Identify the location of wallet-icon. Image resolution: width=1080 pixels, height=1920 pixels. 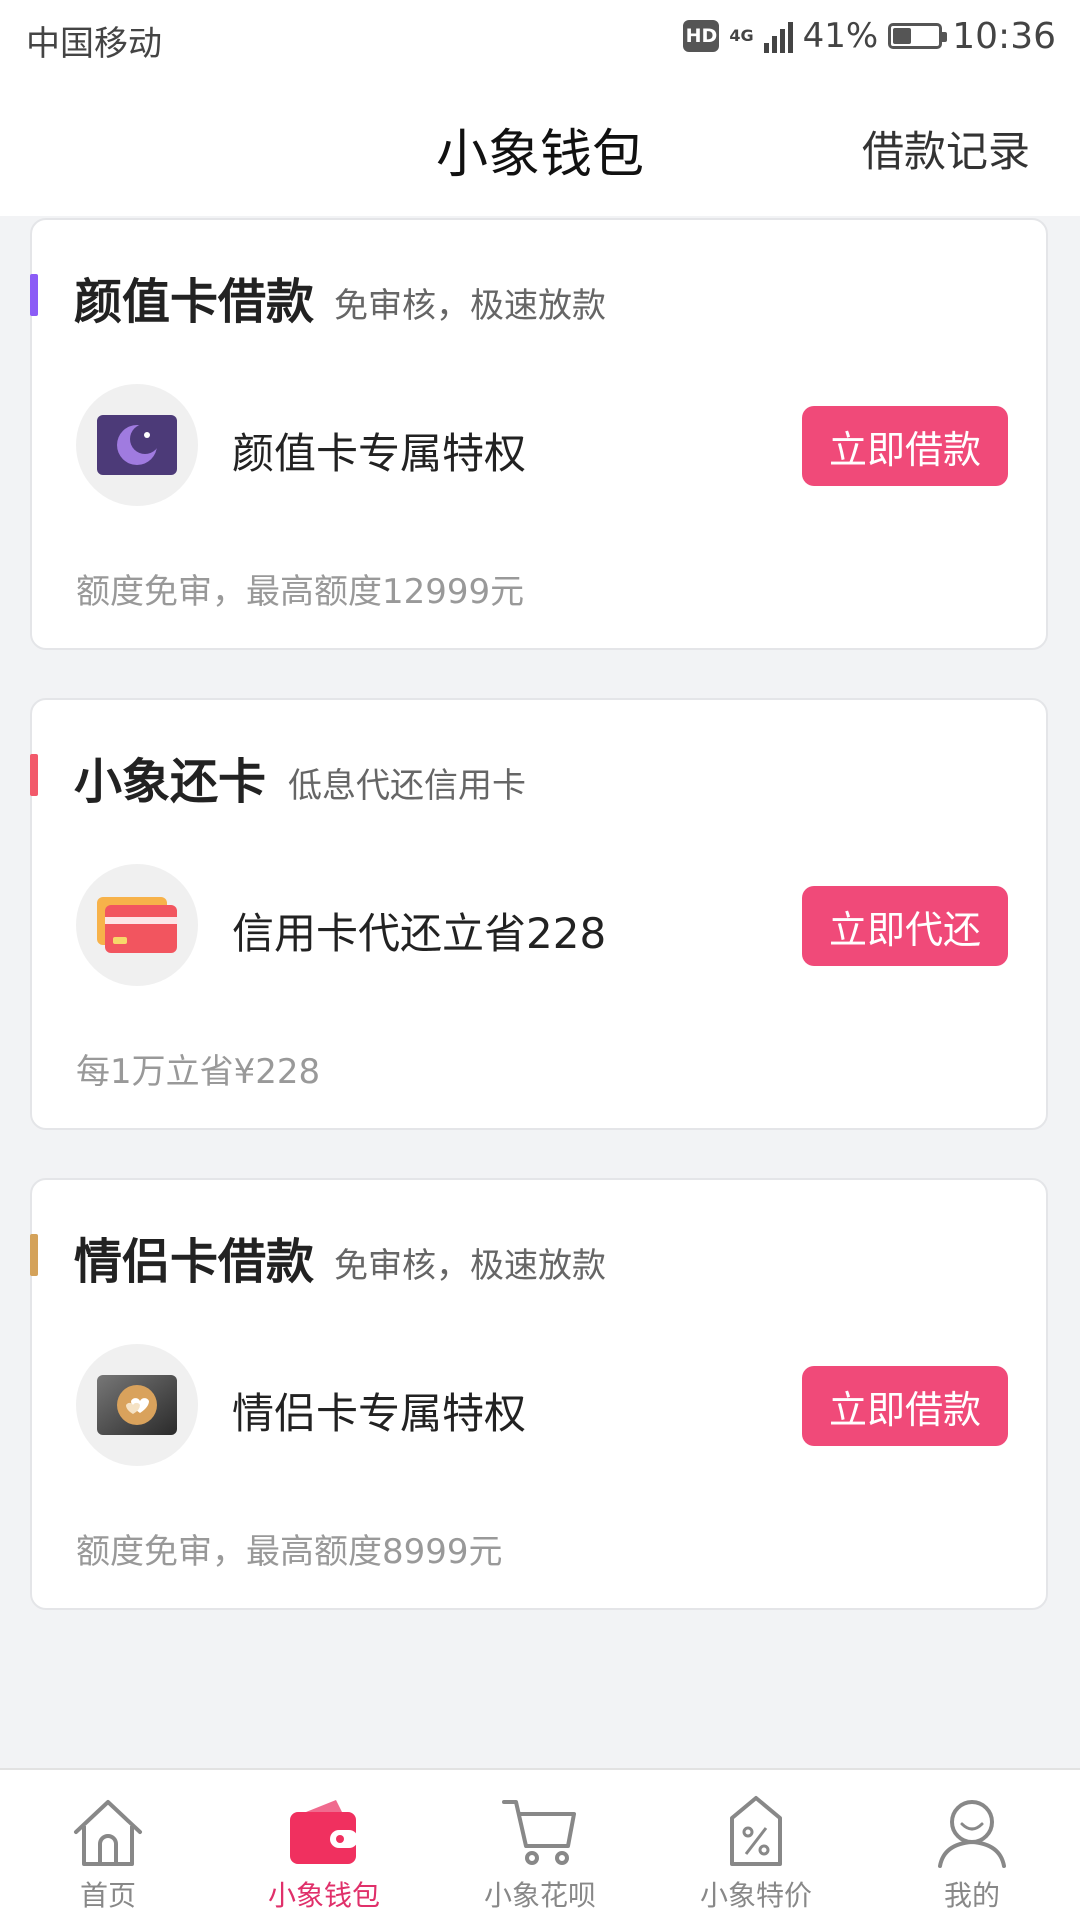
(324, 1832).